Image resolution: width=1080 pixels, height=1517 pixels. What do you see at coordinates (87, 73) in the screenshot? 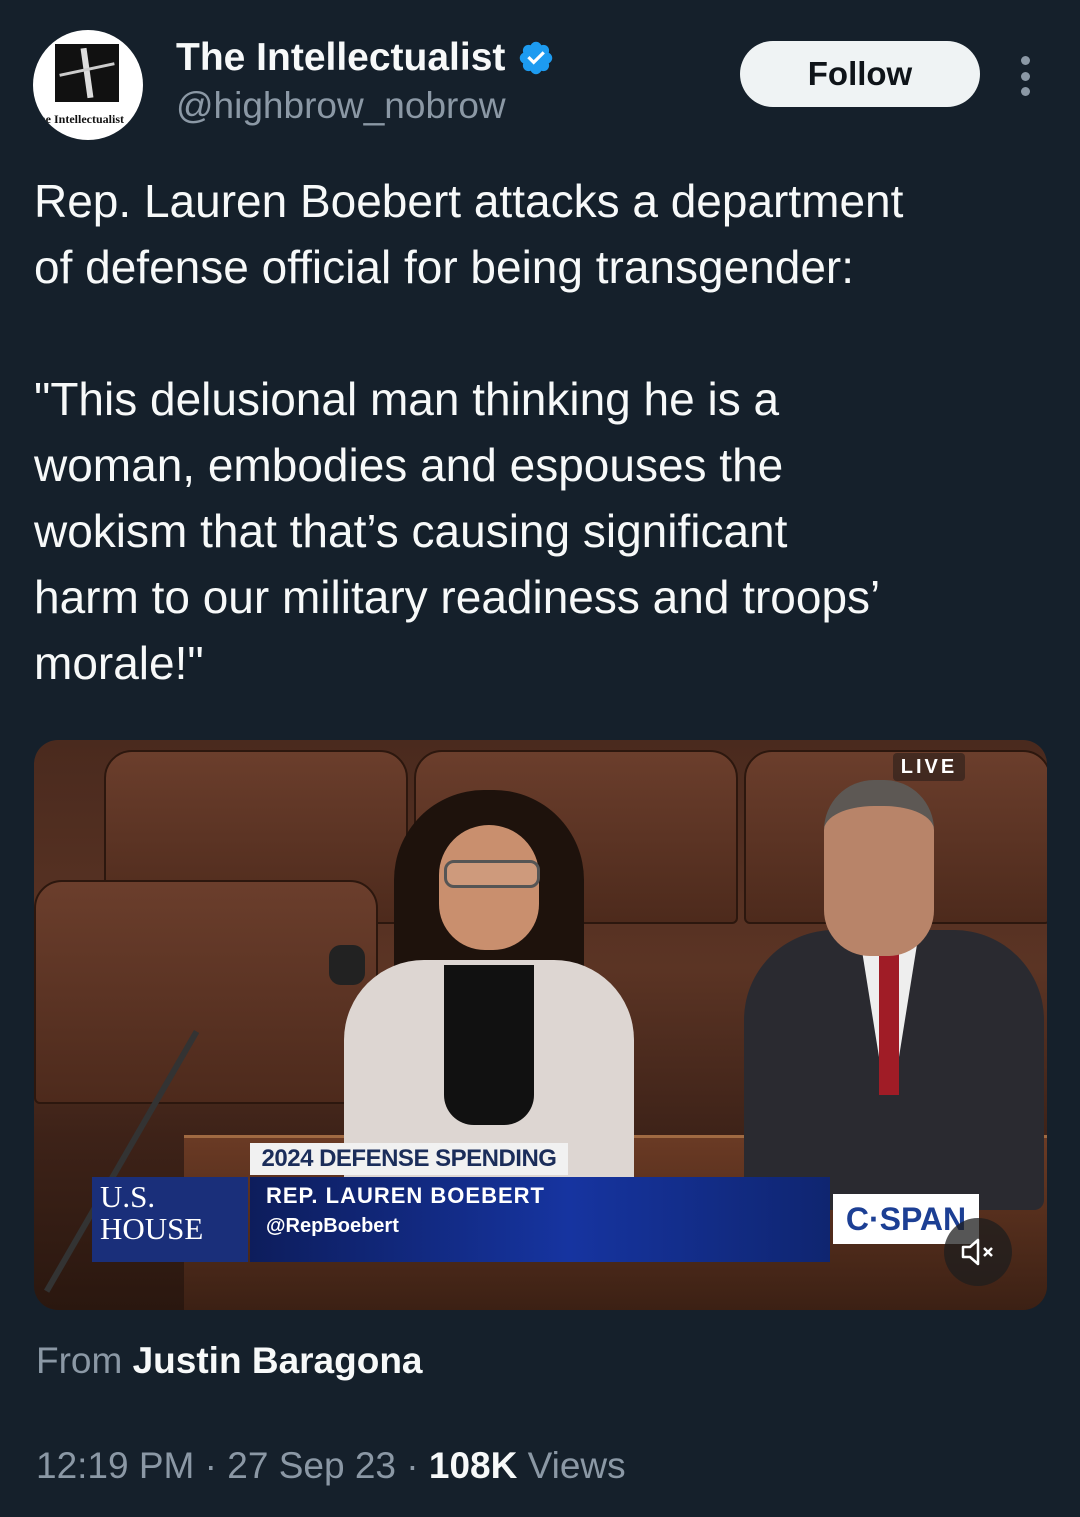
I see `avatar-artwork` at bounding box center [87, 73].